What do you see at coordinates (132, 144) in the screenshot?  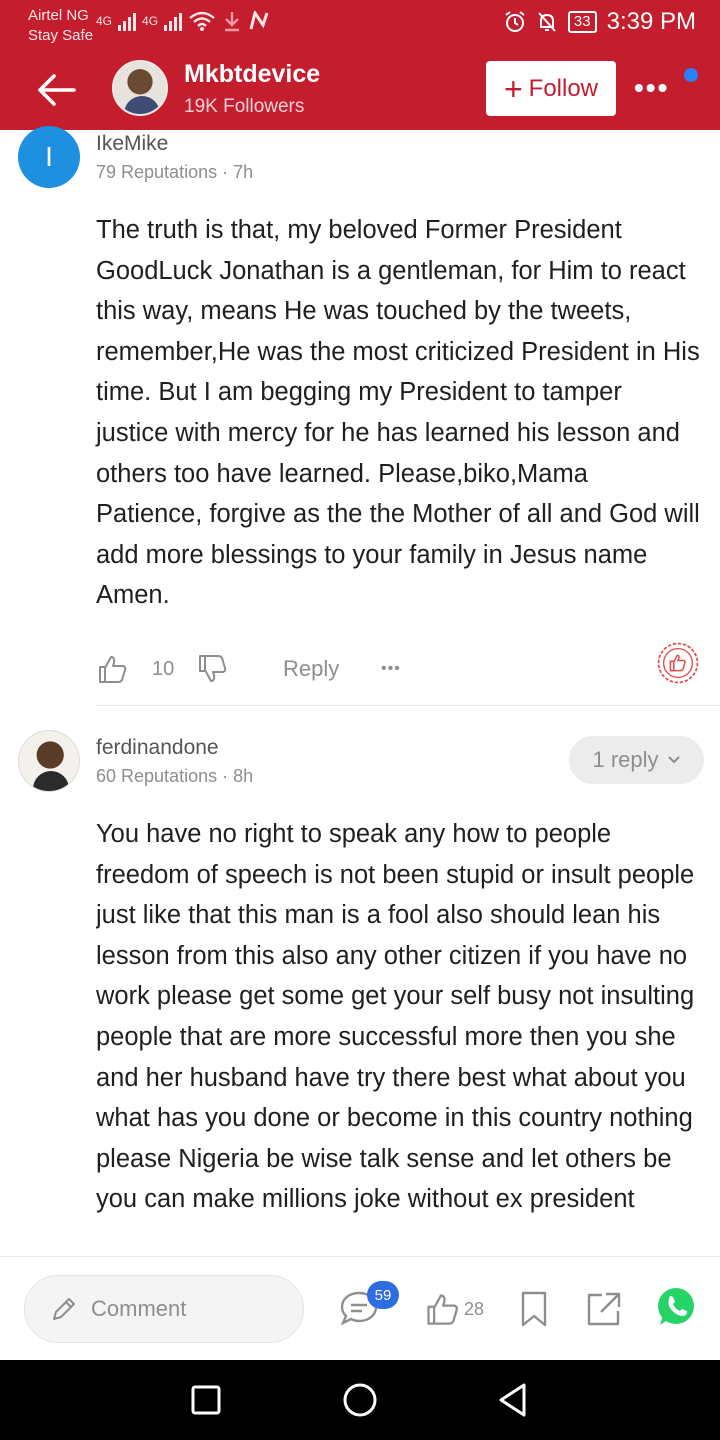 I see `comment-username: IkeMike` at bounding box center [132, 144].